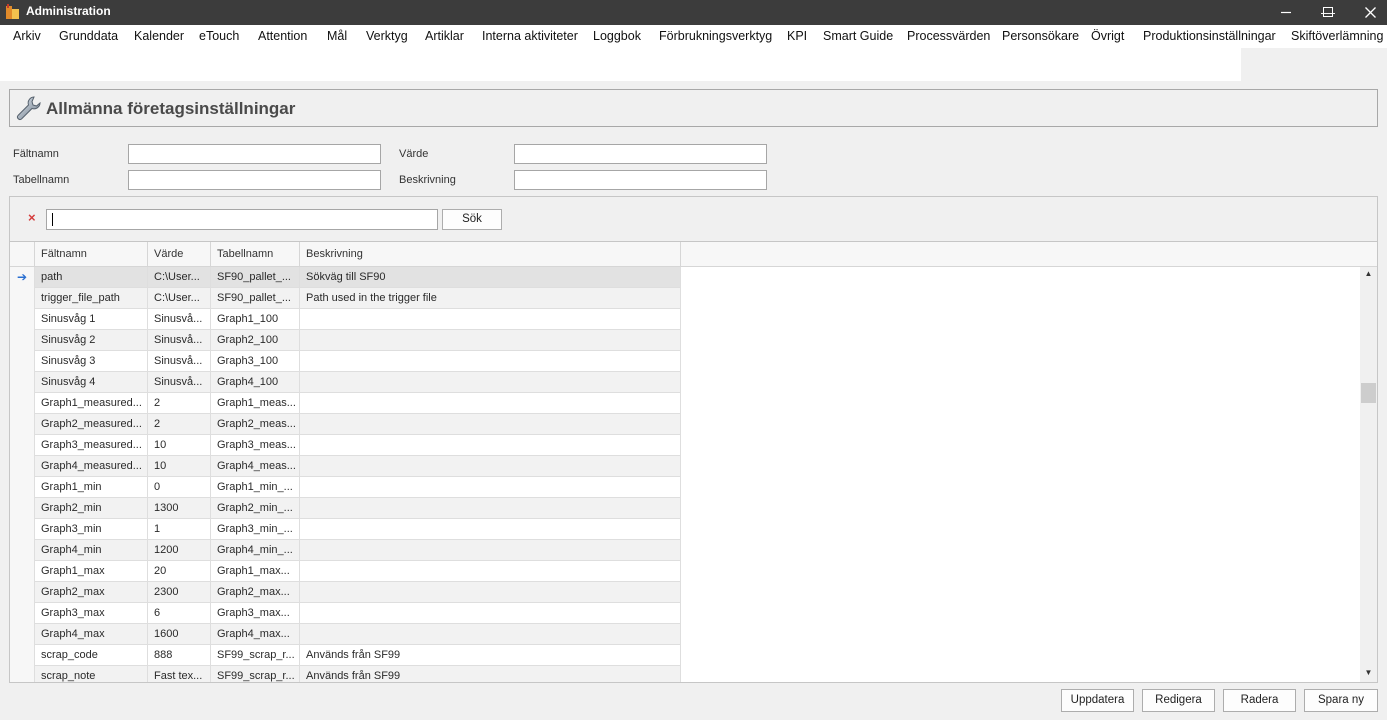  What do you see at coordinates (179, 508) in the screenshot?
I see `cell-varde: 1300` at bounding box center [179, 508].